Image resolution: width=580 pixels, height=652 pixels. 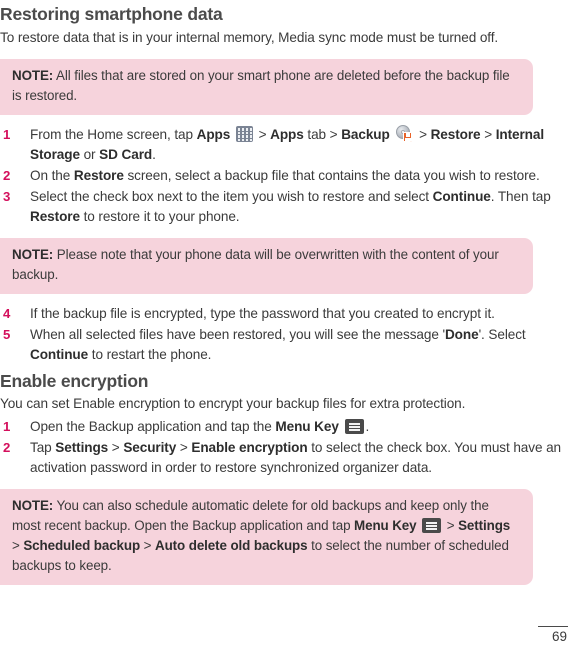 What do you see at coordinates (484, 525) in the screenshot?
I see `note-bold-settings: Settings` at bounding box center [484, 525].